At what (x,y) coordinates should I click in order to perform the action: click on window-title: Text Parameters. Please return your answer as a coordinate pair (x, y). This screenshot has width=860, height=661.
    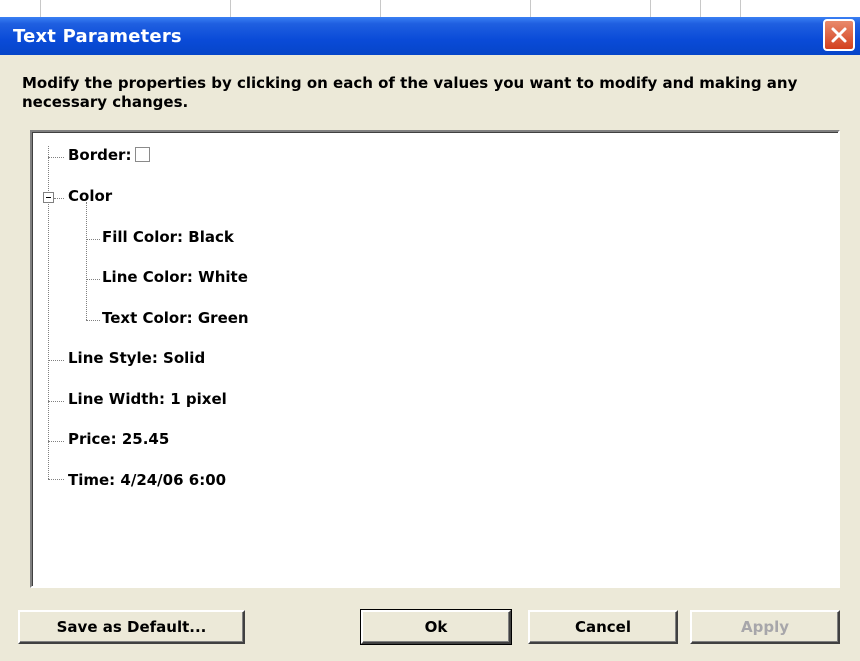
    Looking at the image, I should click on (97, 36).